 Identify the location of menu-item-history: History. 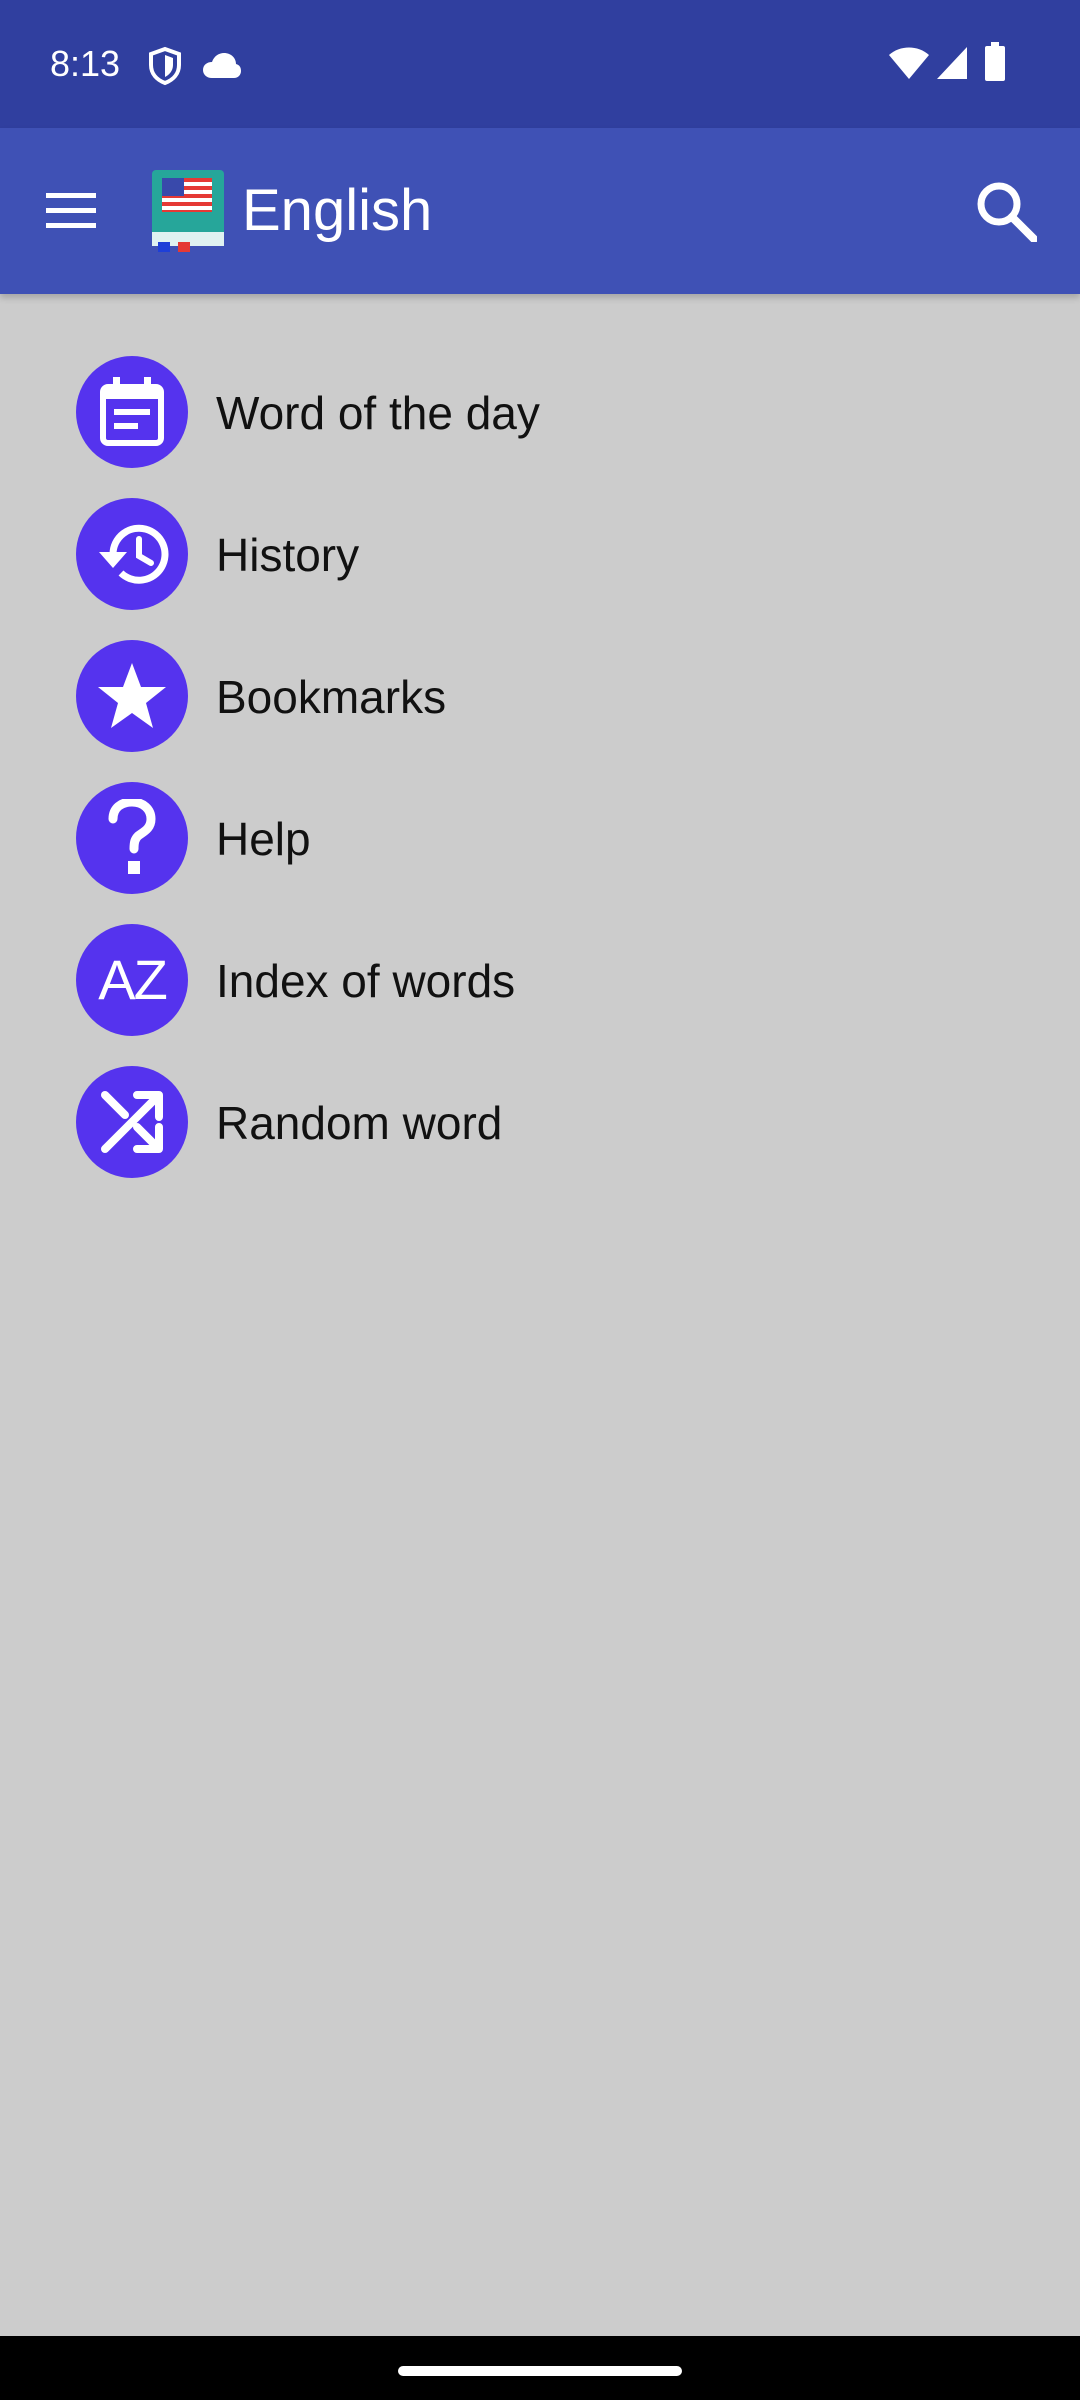
(540, 554).